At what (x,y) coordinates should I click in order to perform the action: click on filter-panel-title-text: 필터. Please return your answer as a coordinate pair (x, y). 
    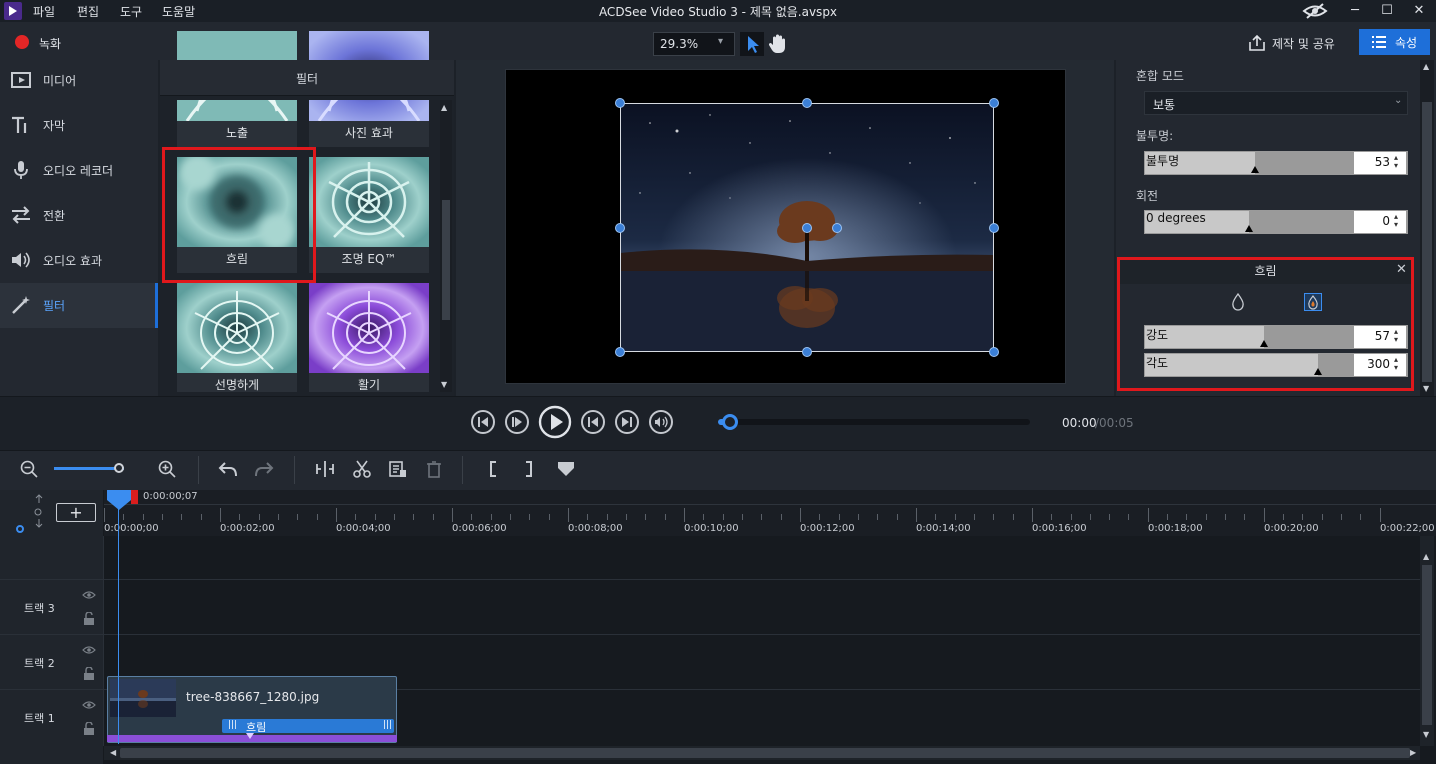
    Looking at the image, I should click on (307, 79).